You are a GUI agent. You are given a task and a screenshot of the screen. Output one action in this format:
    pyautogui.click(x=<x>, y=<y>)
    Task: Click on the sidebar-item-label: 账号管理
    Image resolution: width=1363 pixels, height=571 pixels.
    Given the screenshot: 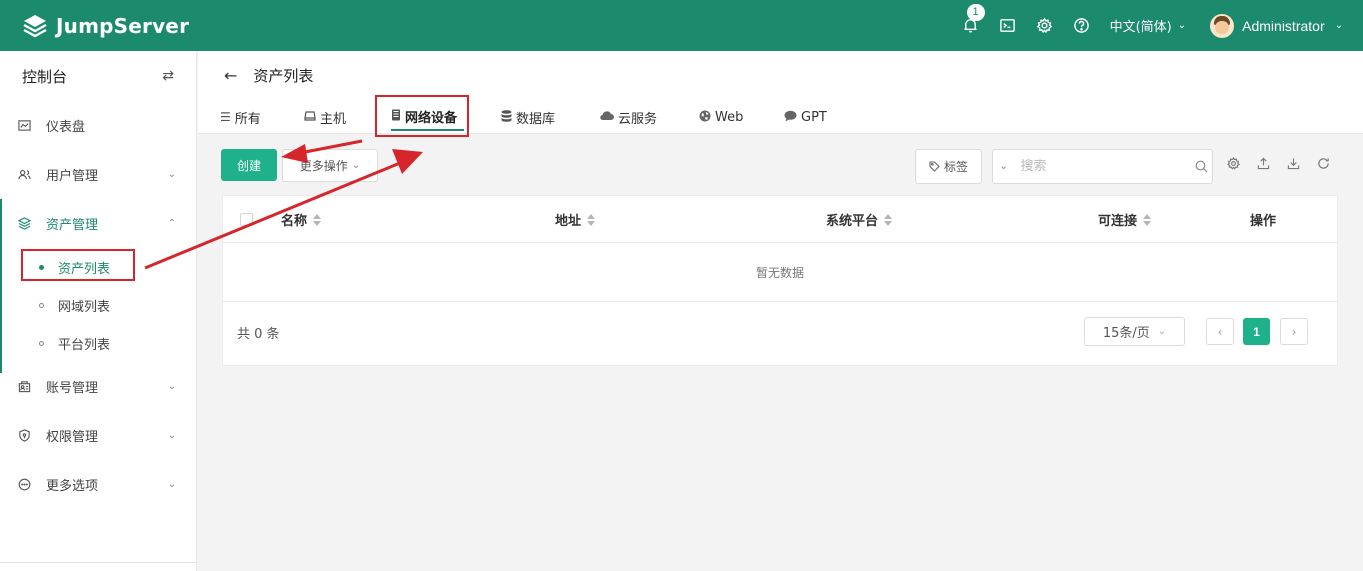 What is the action you would take?
    pyautogui.click(x=72, y=388)
    